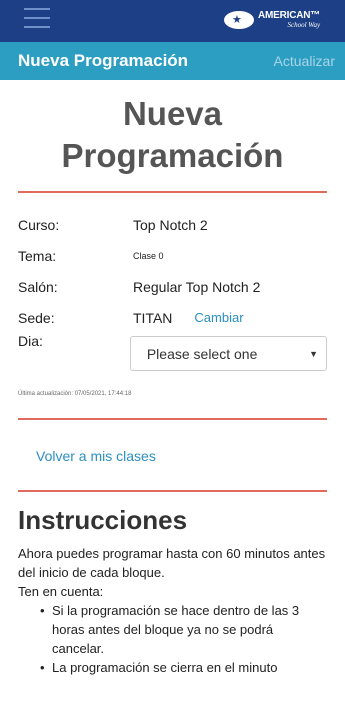 This screenshot has height=721, width=345. What do you see at coordinates (39, 224) in the screenshot?
I see `curso-label: Curso:` at bounding box center [39, 224].